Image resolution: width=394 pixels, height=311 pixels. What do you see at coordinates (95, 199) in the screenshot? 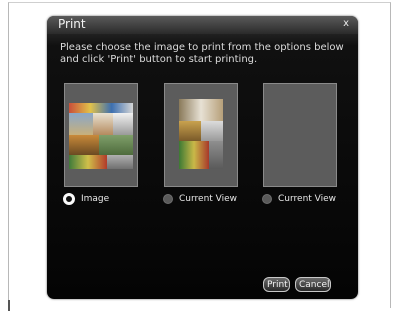
I see `option-label: Image` at bounding box center [95, 199].